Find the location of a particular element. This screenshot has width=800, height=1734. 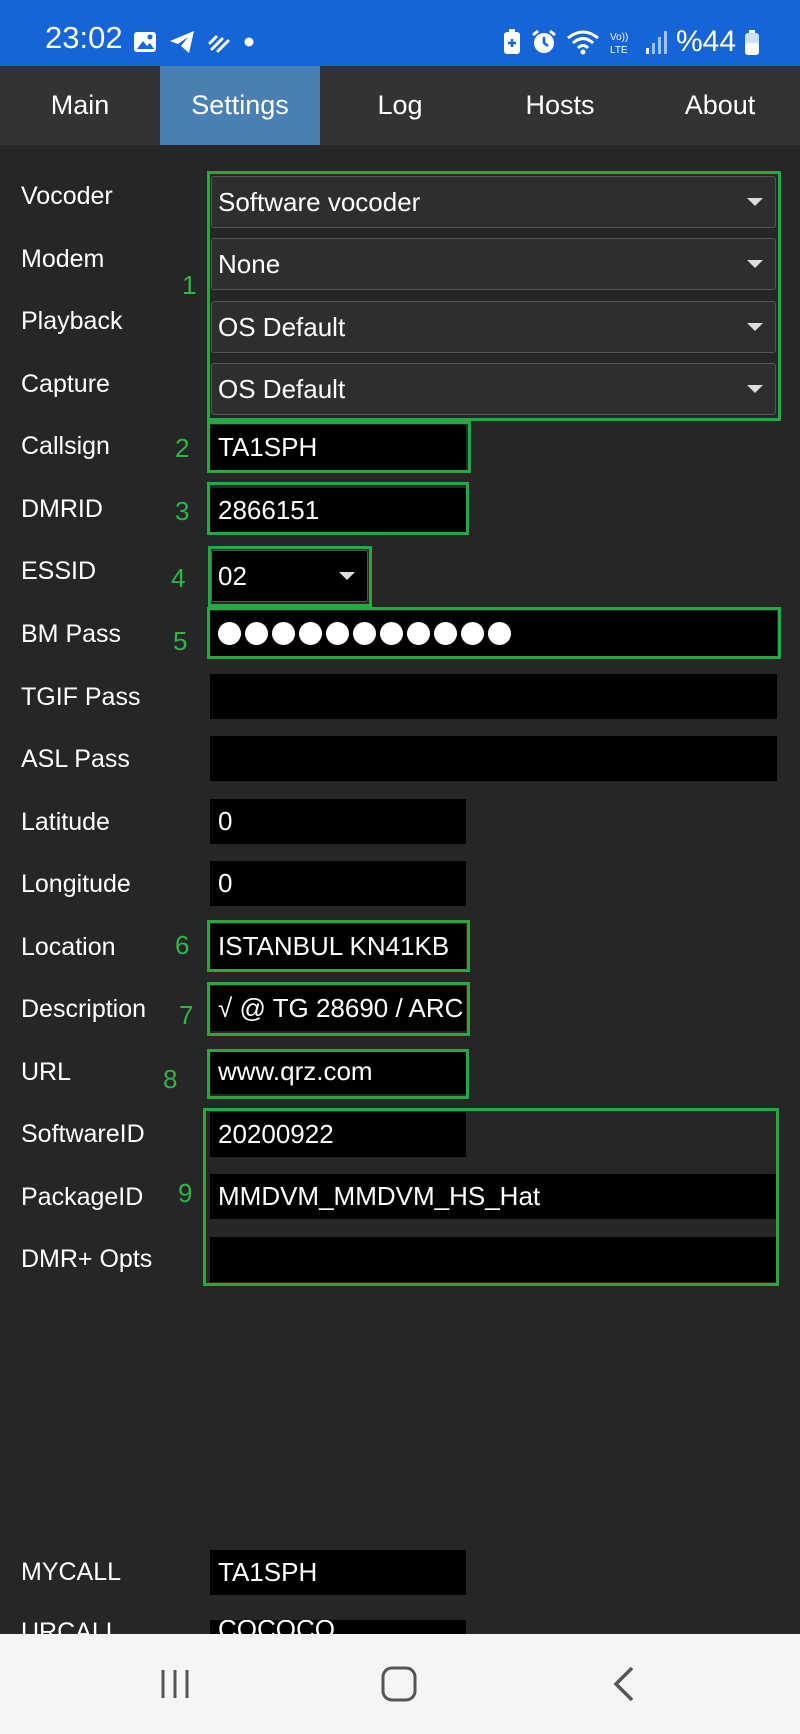

status-left-icons is located at coordinates (194, 42).